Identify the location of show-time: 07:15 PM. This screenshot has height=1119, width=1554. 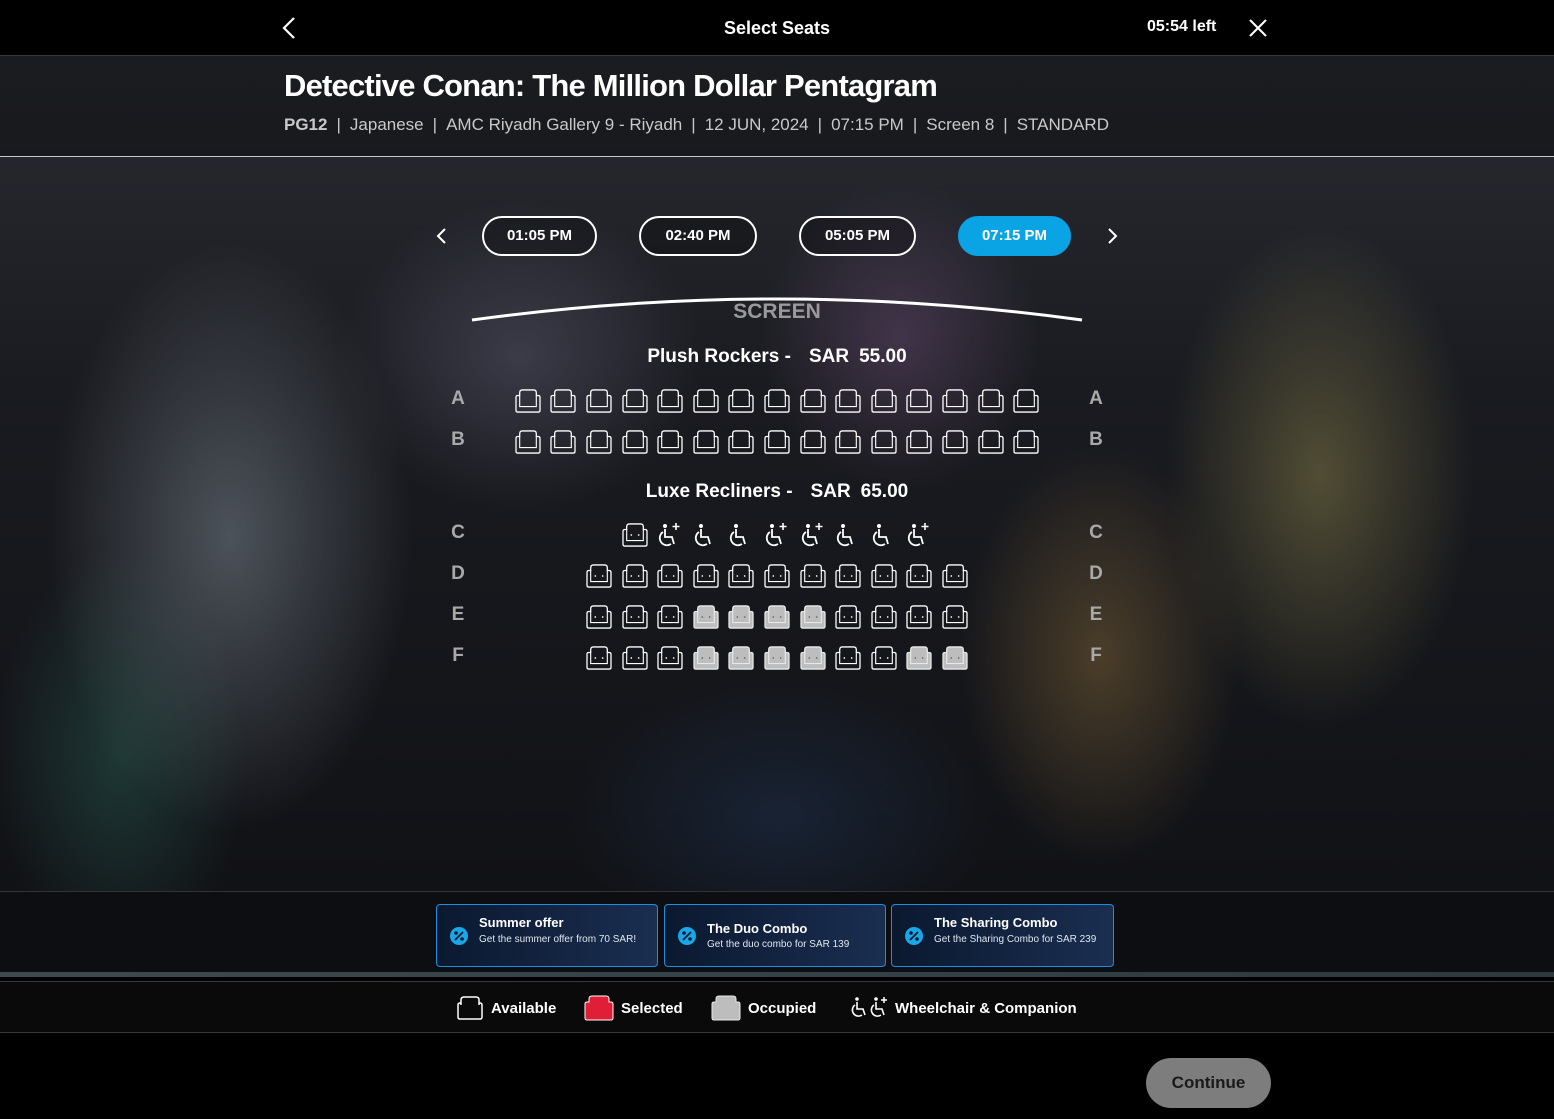
(867, 124).